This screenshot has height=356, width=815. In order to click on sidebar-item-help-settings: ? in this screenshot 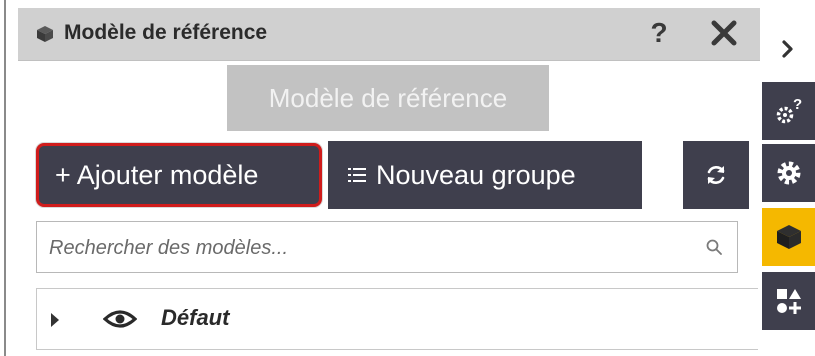, I will do `click(788, 111)`.